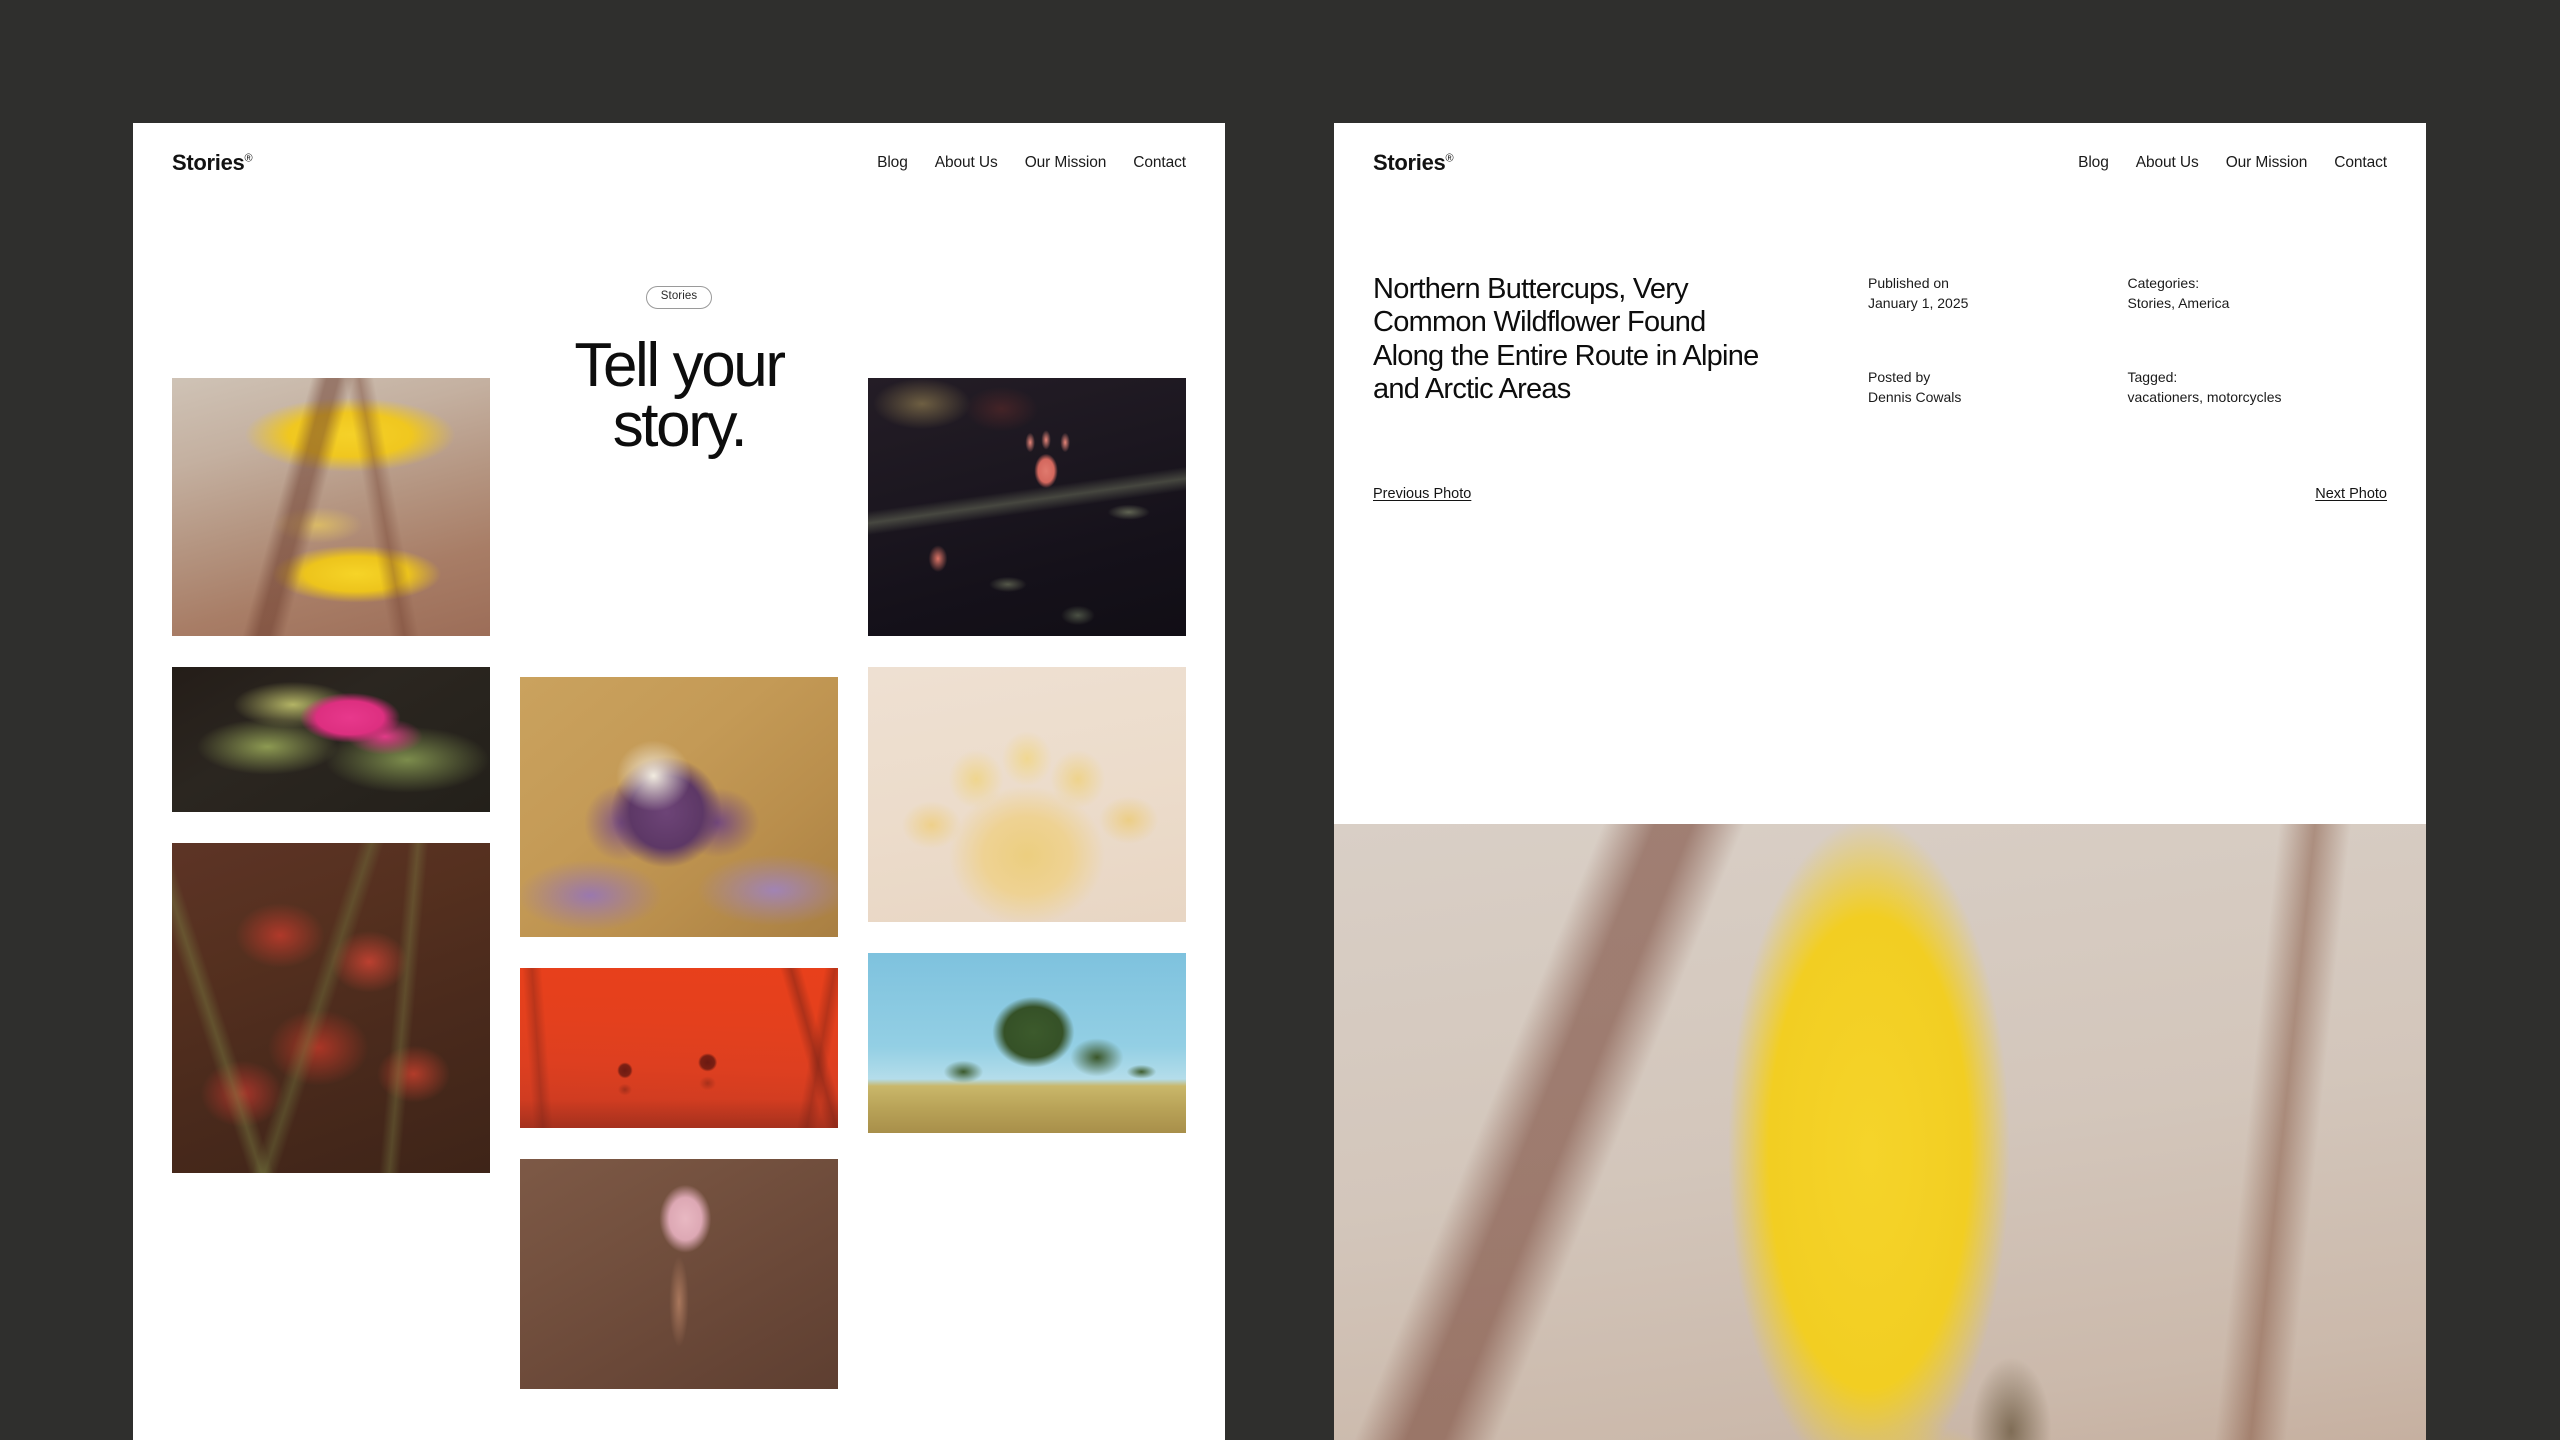 The height and width of the screenshot is (1440, 2560). Describe the element at coordinates (2152, 376) in the screenshot. I see `tagged-label: Tagged:` at that location.